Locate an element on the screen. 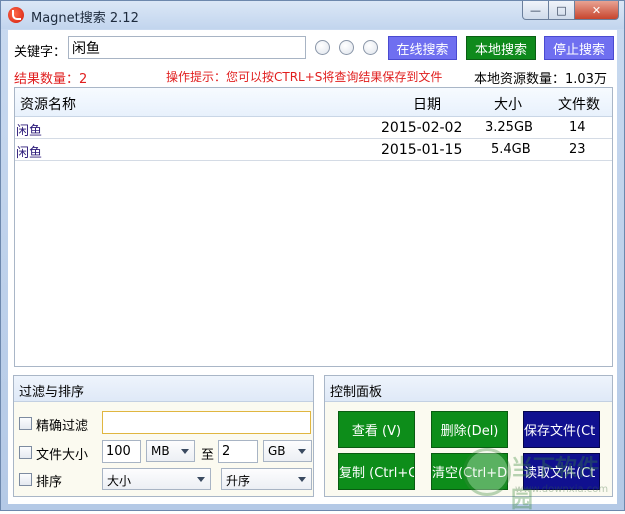 The width and height of the screenshot is (625, 514). size-from-unit-value: MB is located at coordinates (160, 451).